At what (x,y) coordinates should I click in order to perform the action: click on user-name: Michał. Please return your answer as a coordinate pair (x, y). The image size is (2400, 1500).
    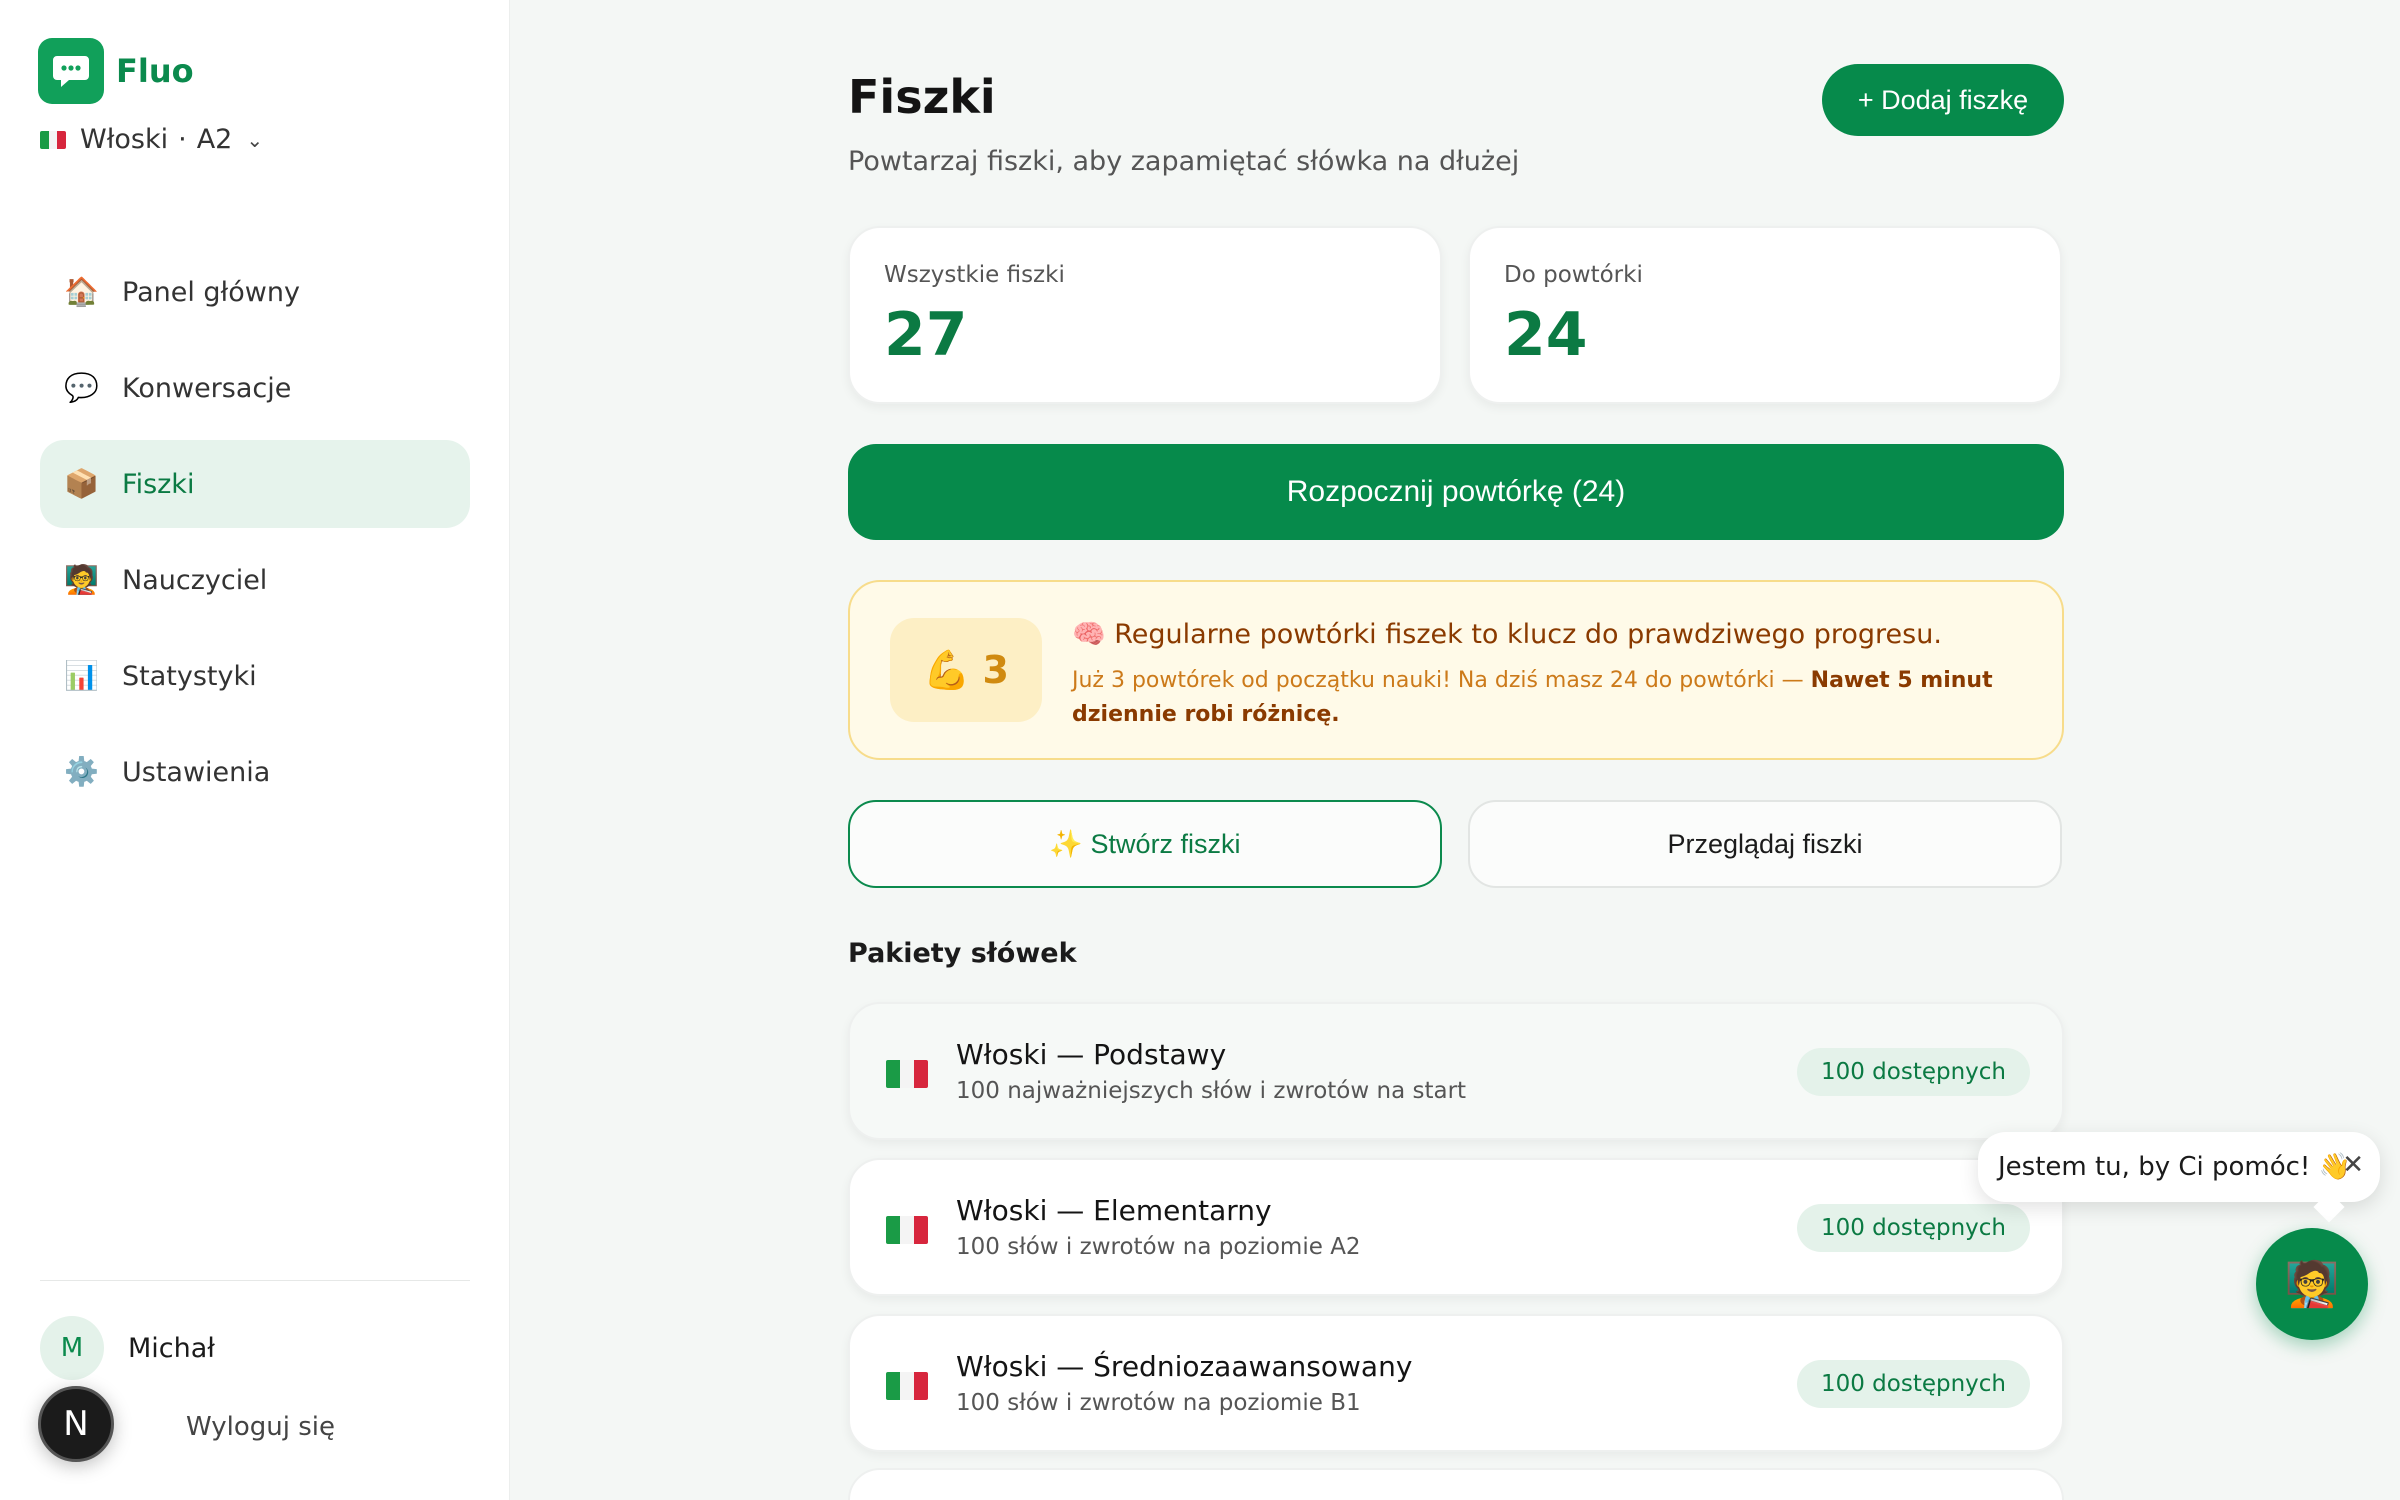
    Looking at the image, I should click on (171, 1348).